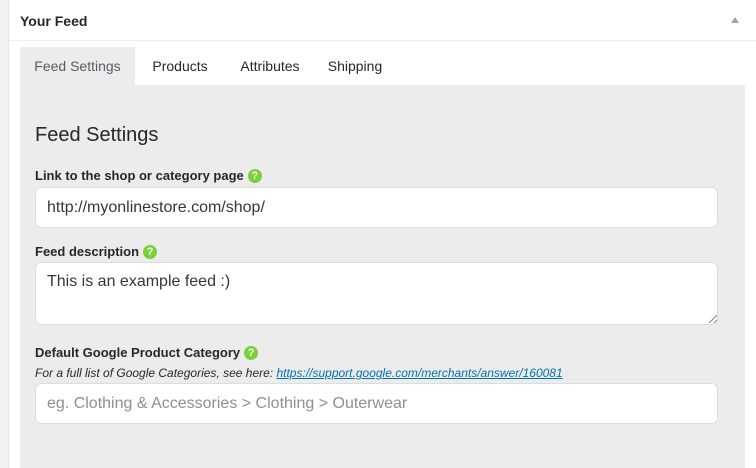 Image resolution: width=756 pixels, height=468 pixels. Describe the element at coordinates (138, 352) in the screenshot. I see `category-field-label-text: Default Google Product Category` at that location.